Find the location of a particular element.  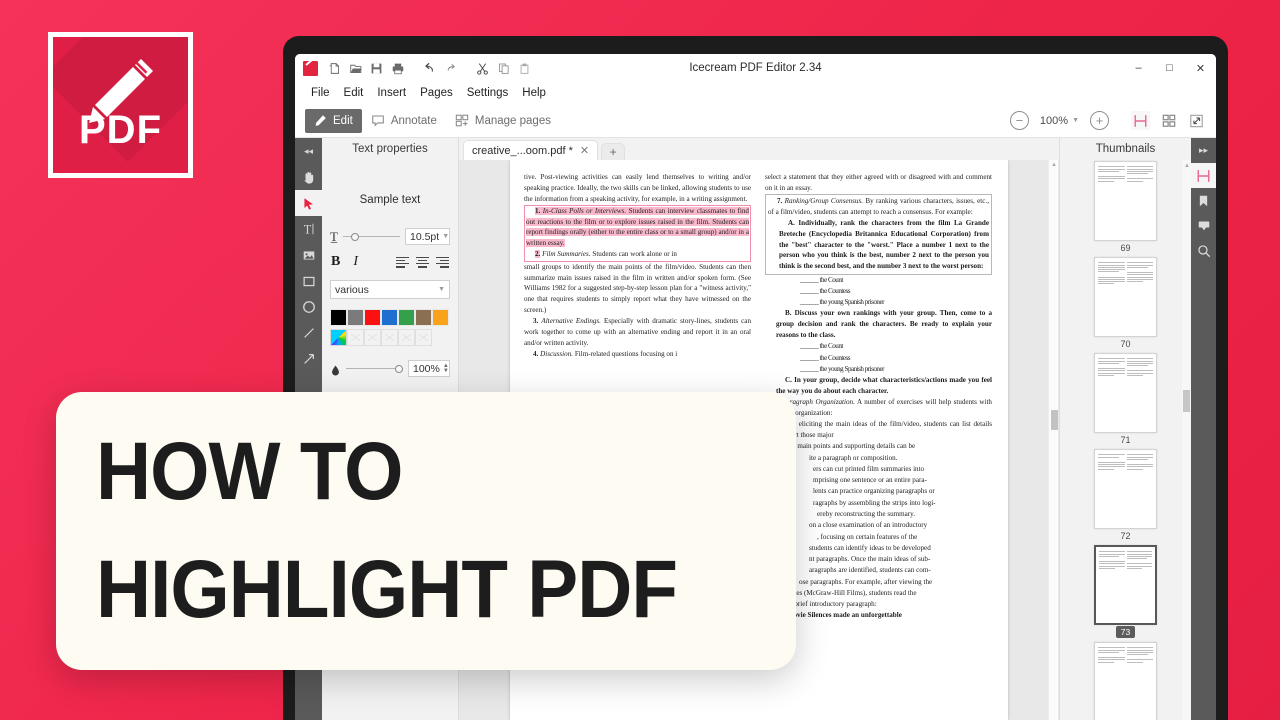

bold-button: B is located at coordinates (335, 262).